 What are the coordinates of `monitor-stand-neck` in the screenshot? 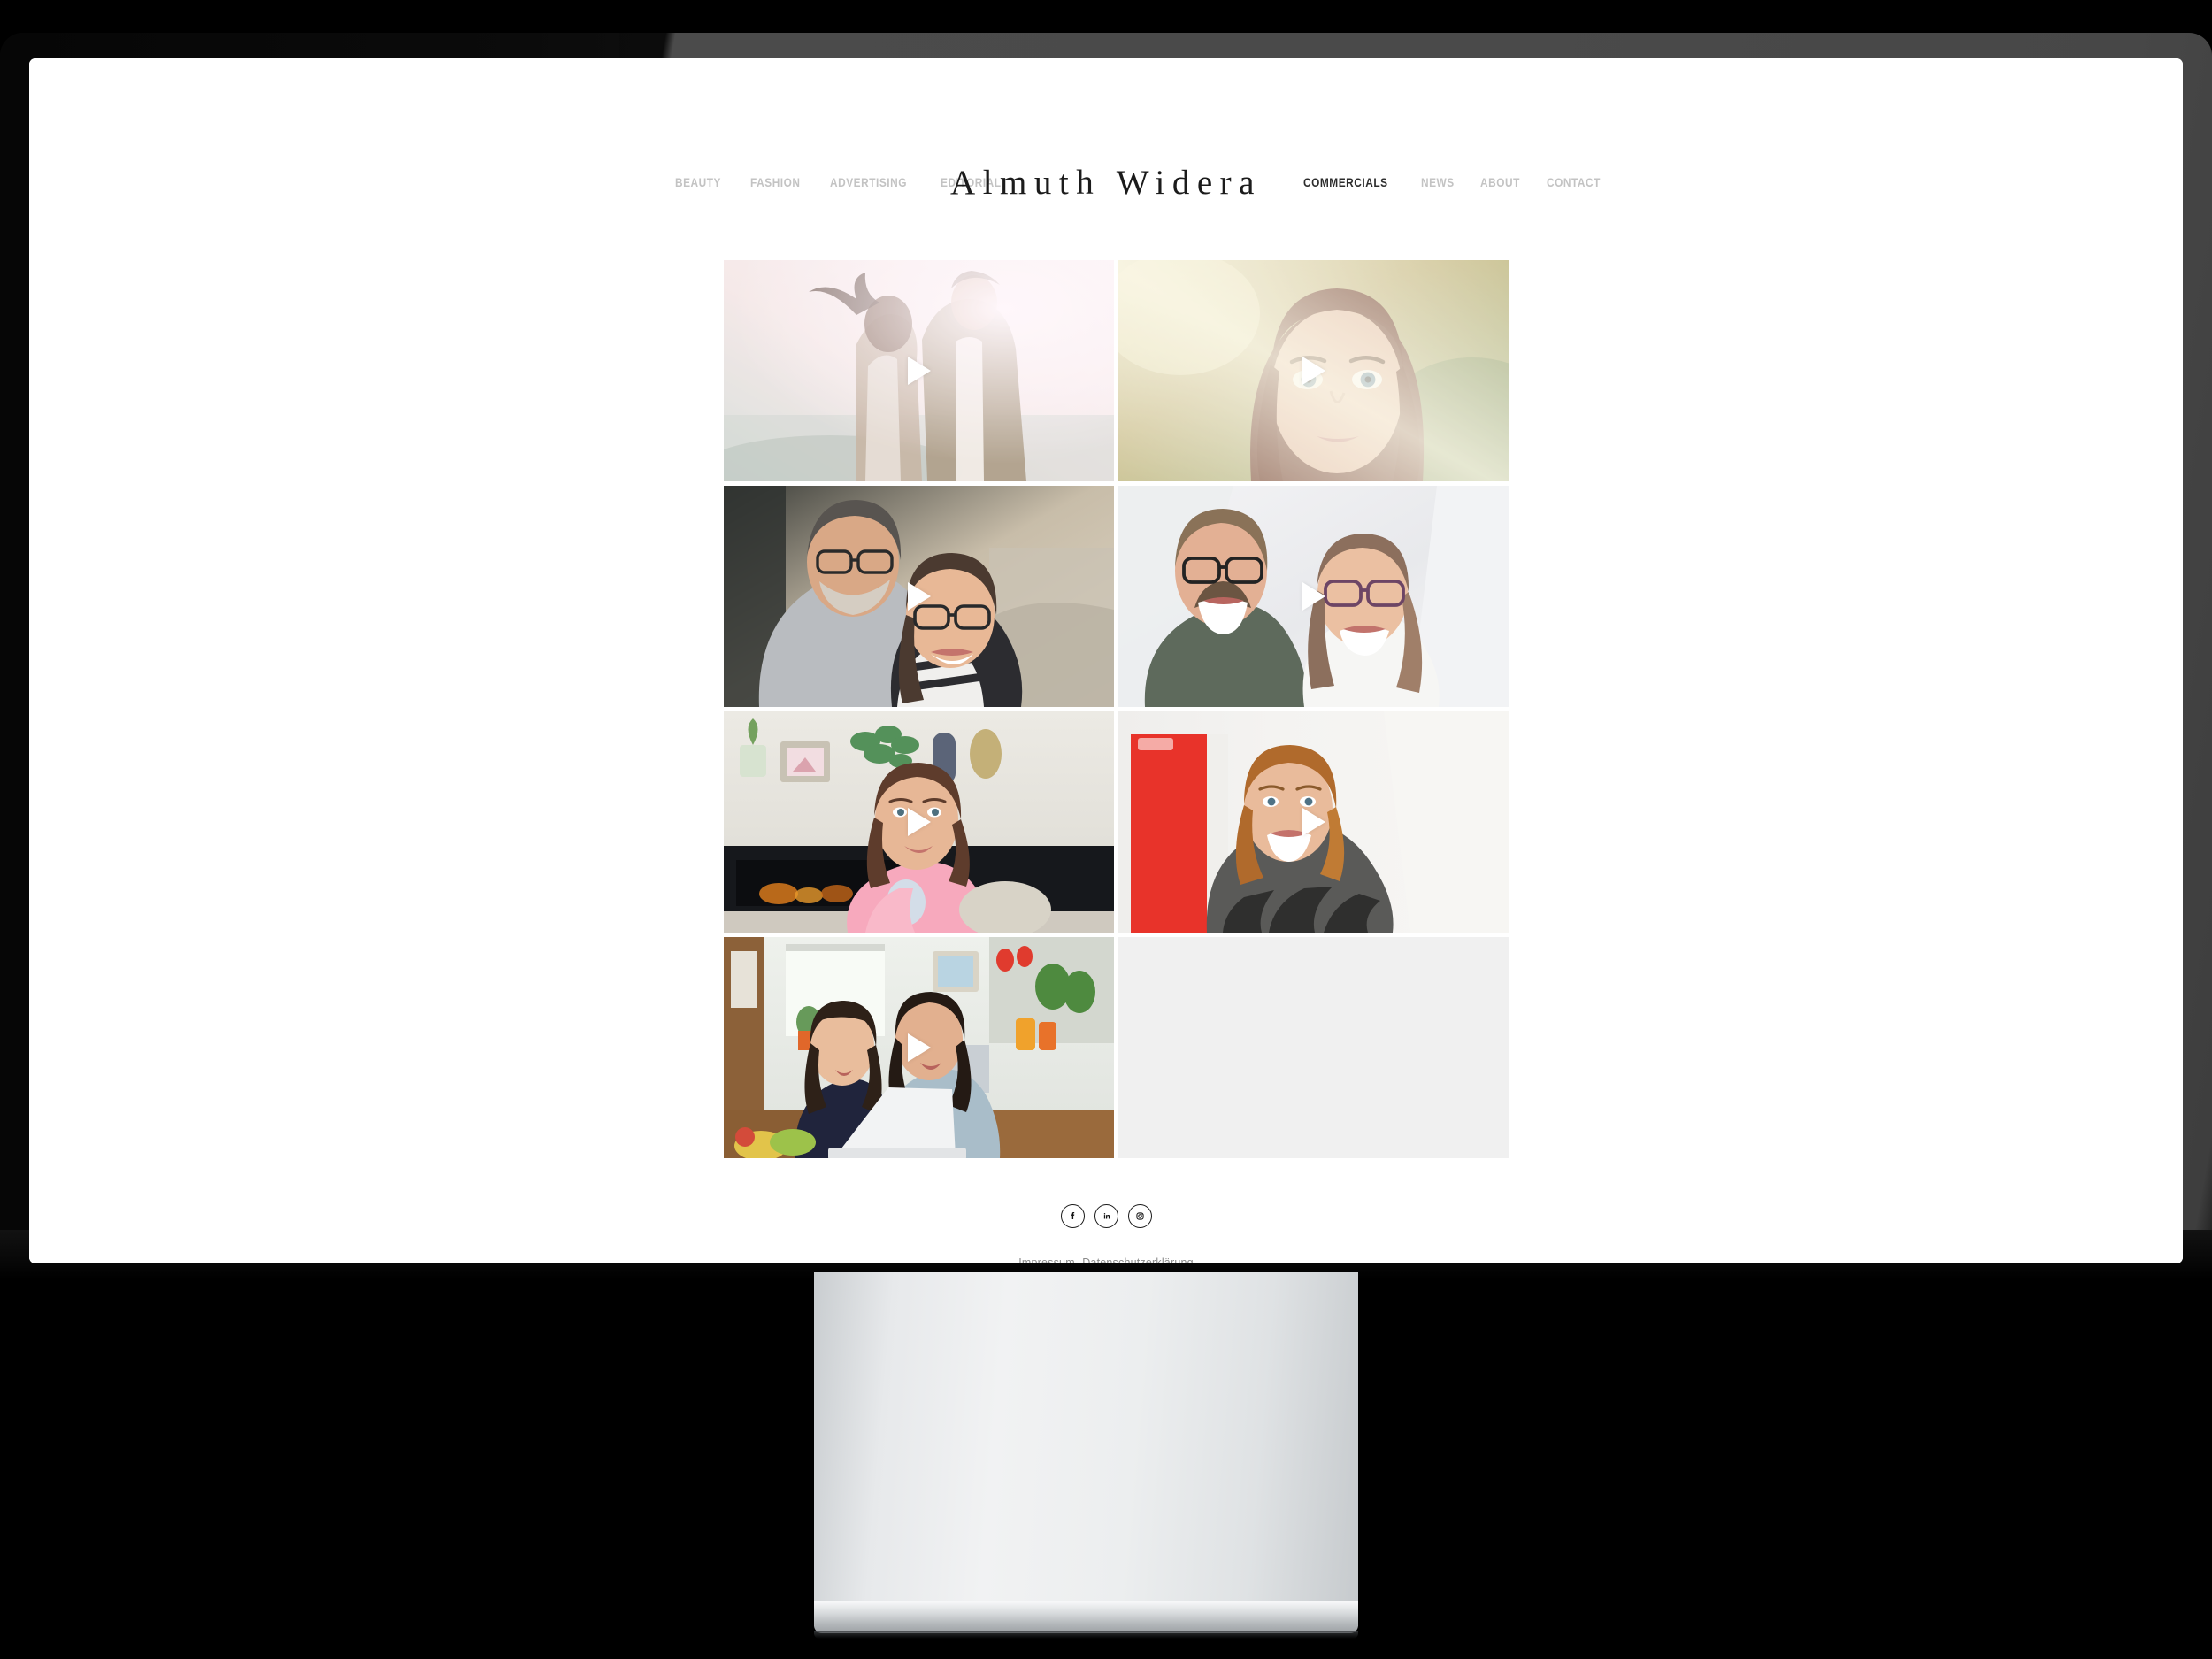 It's located at (1086, 1449).